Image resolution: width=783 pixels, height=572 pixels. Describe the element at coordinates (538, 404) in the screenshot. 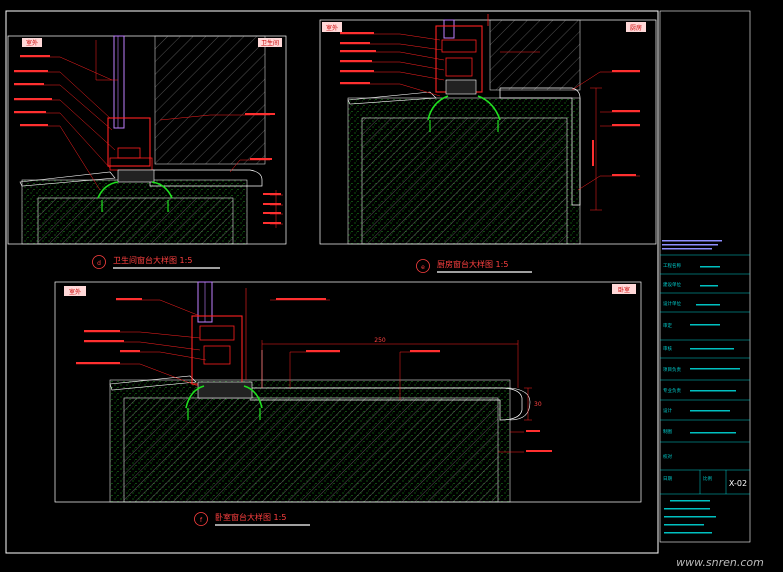

I see `detail-f-dim-side: 30` at that location.